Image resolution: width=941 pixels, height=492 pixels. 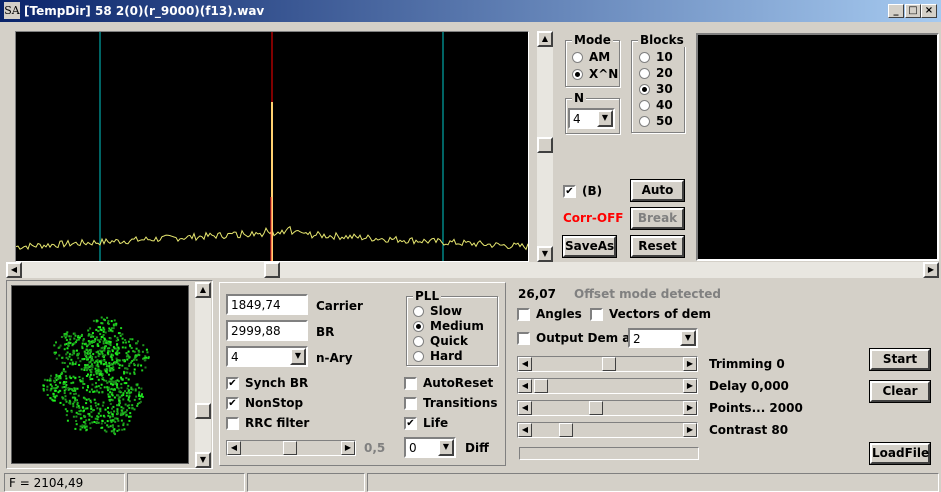 I want to click on n-select: 4 ▼, so click(x=591, y=118).